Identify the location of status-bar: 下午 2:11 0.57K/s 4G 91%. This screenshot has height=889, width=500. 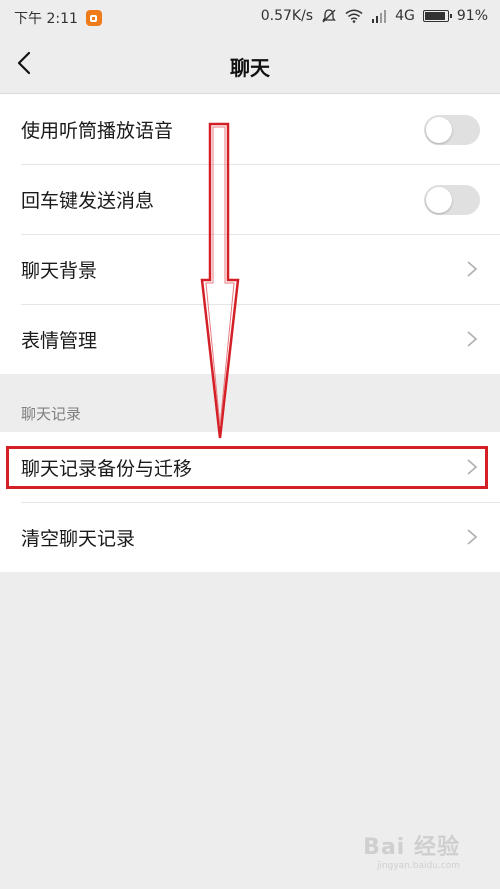
(250, 17).